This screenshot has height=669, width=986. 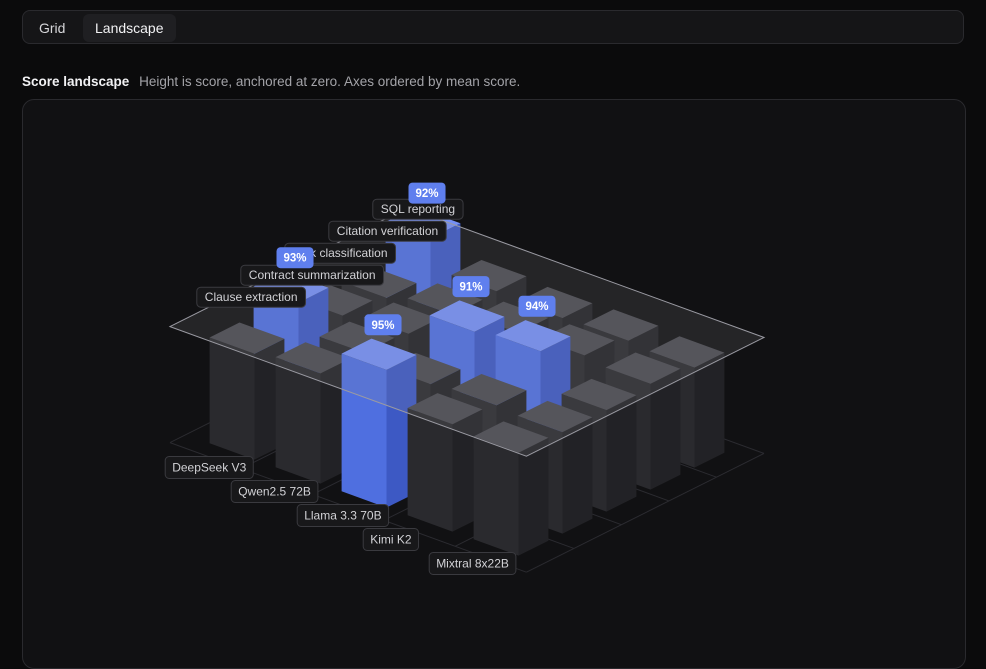 I want to click on value-label: 93%, so click(x=295, y=258).